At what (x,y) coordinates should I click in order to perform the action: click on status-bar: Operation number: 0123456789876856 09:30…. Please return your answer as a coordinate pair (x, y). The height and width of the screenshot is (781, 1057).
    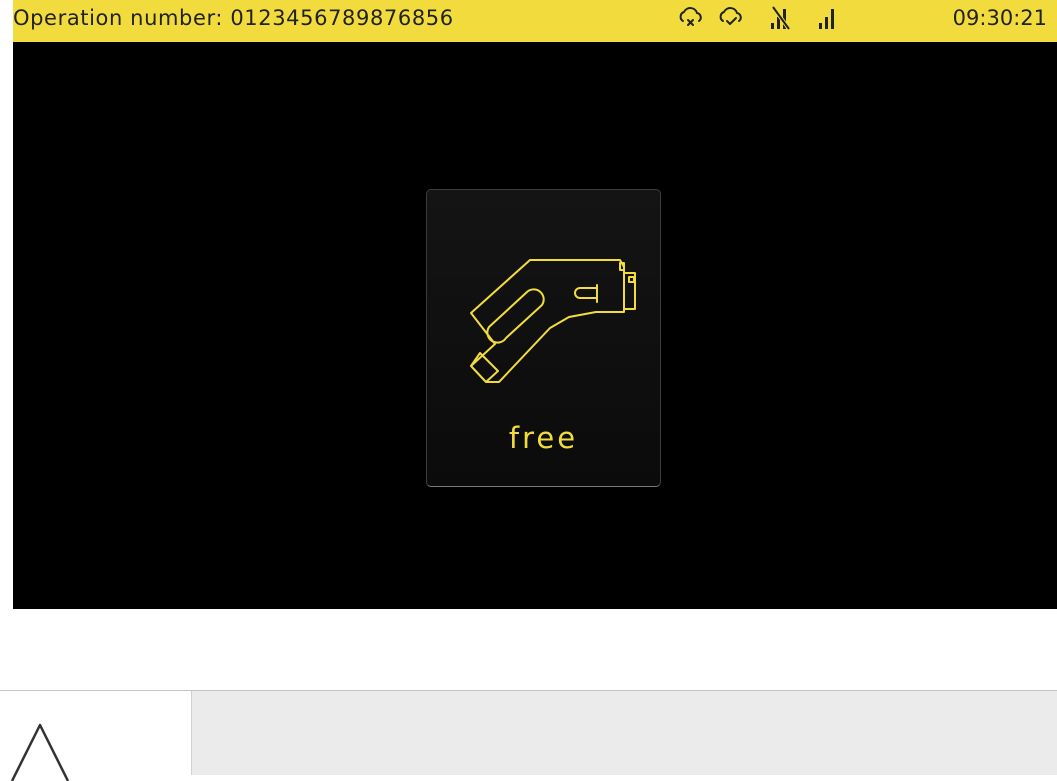
    Looking at the image, I should click on (535, 21).